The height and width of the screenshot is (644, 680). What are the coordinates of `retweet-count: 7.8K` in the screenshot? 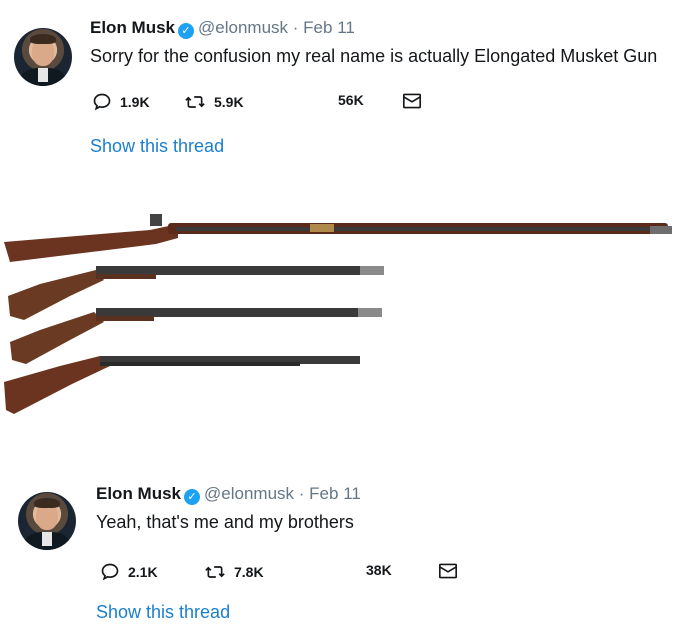 It's located at (249, 572).